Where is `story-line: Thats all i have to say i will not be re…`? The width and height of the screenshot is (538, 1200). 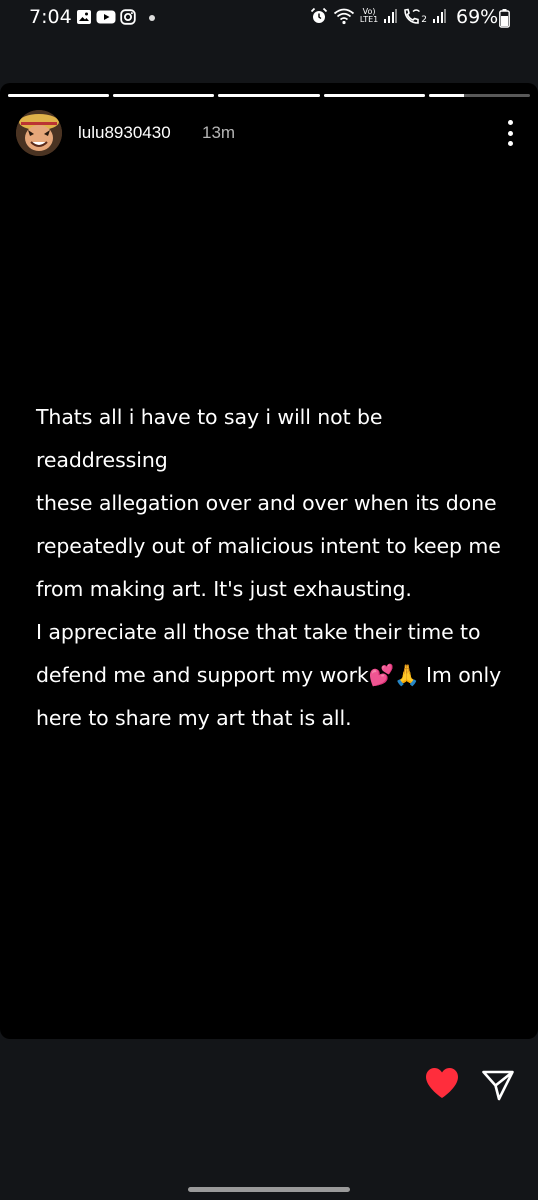 story-line: Thats all i have to say i will not be re… is located at coordinates (209, 438).